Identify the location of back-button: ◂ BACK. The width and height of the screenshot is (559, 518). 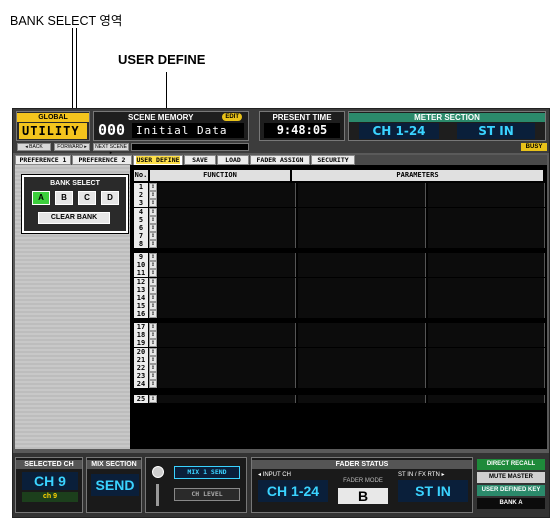
(34, 147).